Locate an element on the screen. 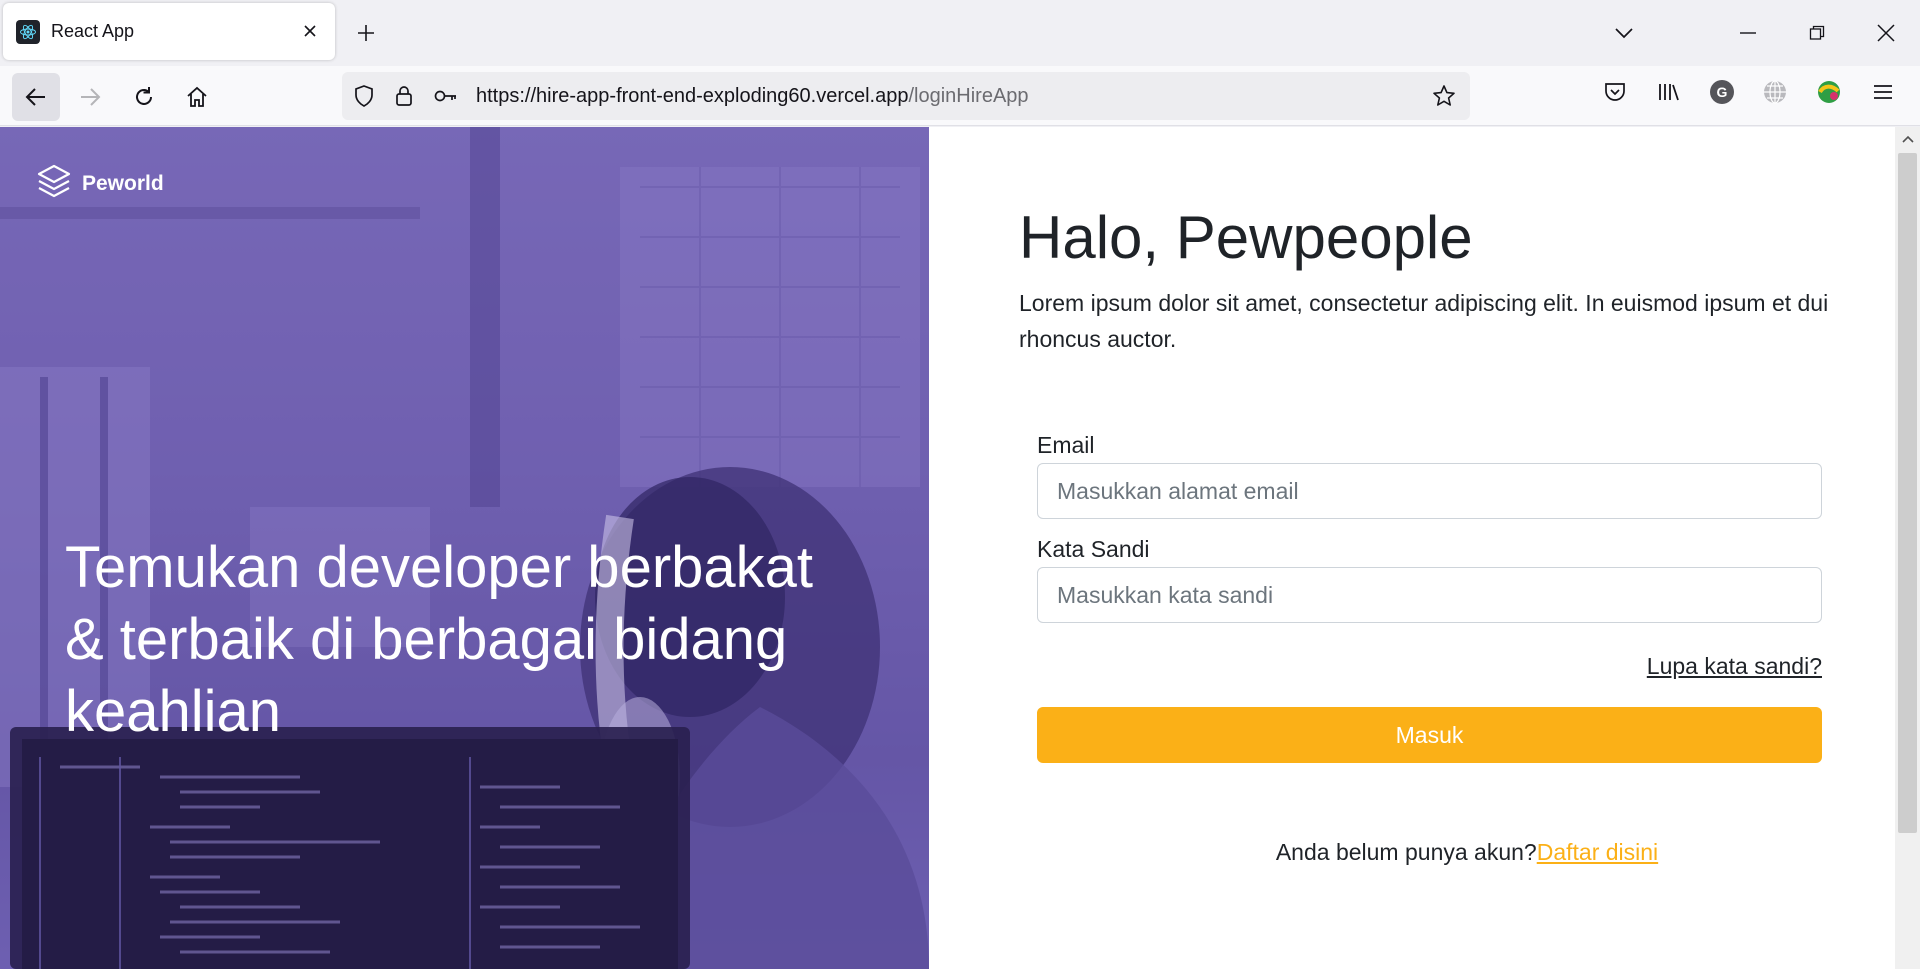 This screenshot has height=969, width=1920. reload-icon is located at coordinates (144, 97).